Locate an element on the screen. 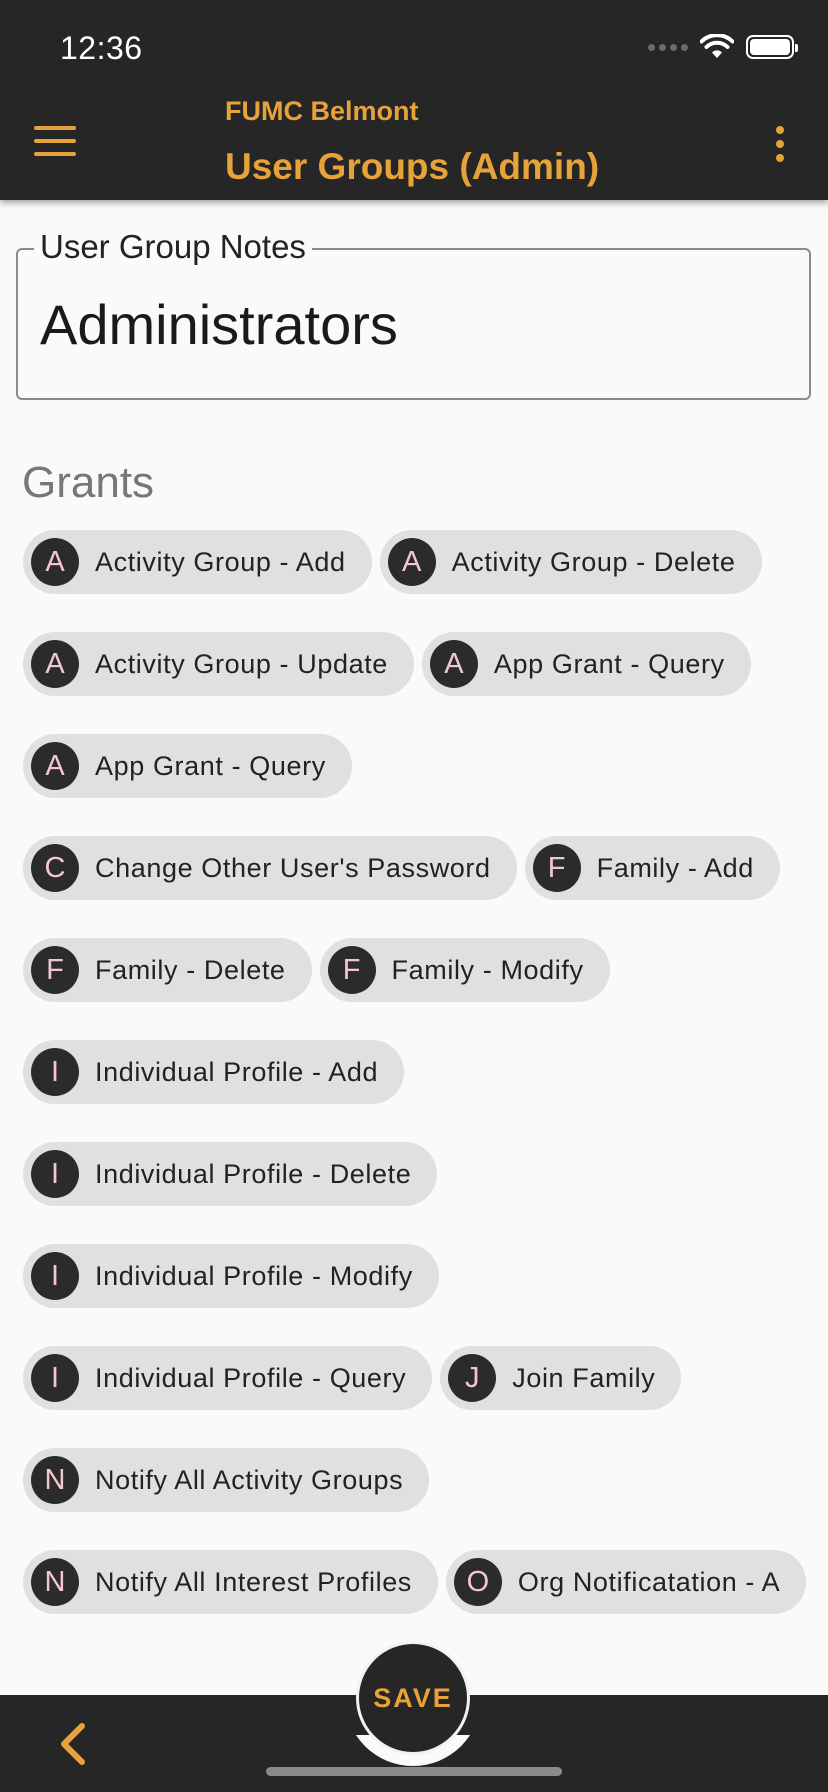  grant-chip-label: Family - Add is located at coordinates (675, 867).